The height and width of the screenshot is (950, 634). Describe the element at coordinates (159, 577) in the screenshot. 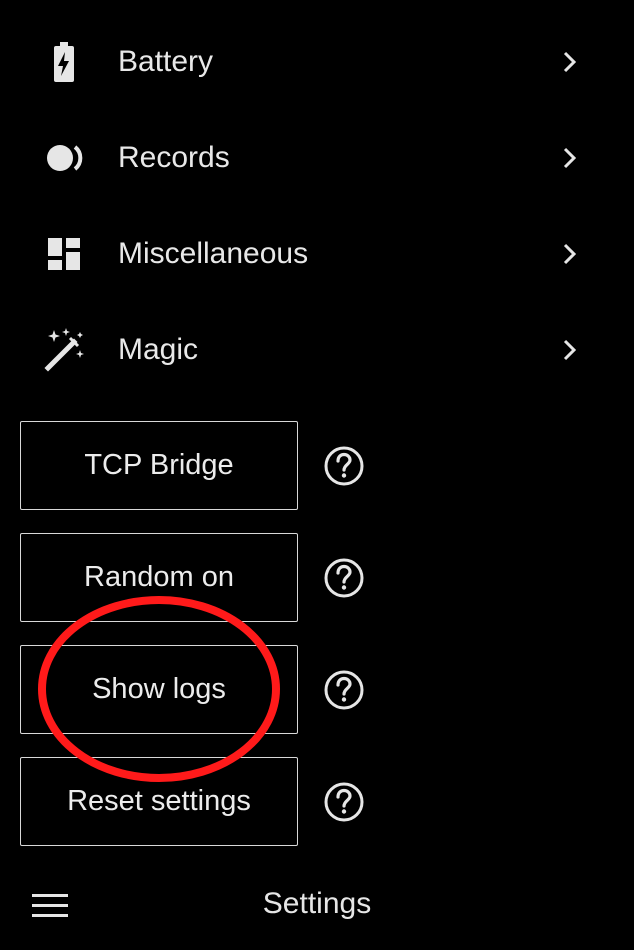

I see `random-on-button: Random on` at that location.